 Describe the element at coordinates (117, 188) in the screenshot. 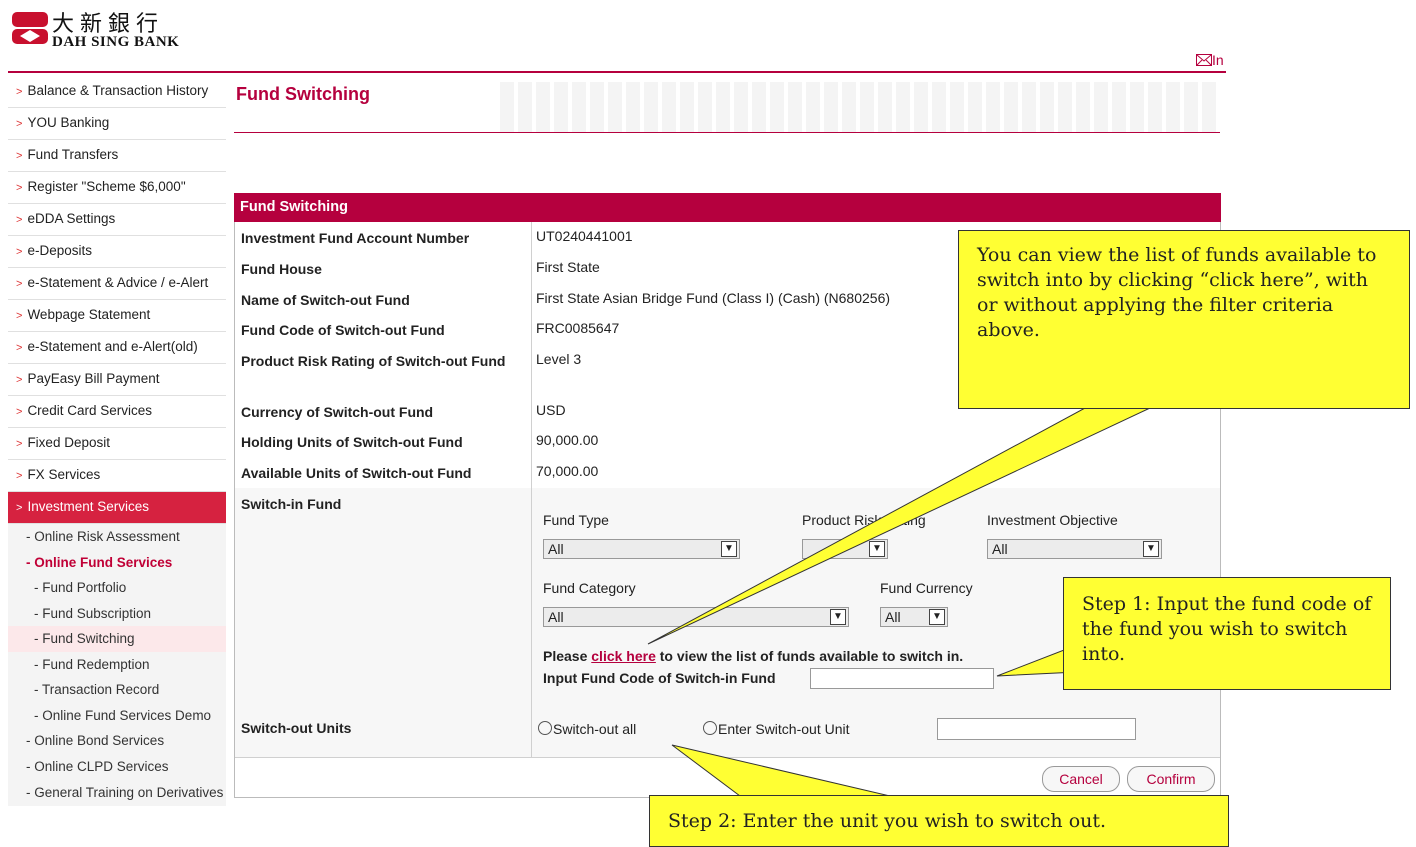

I see `sidebar-item-register-scheme: > Register "Scheme $6,000"` at that location.